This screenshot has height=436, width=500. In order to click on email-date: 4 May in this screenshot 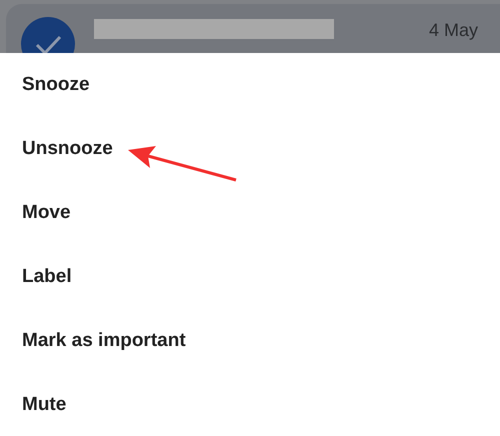, I will do `click(453, 30)`.